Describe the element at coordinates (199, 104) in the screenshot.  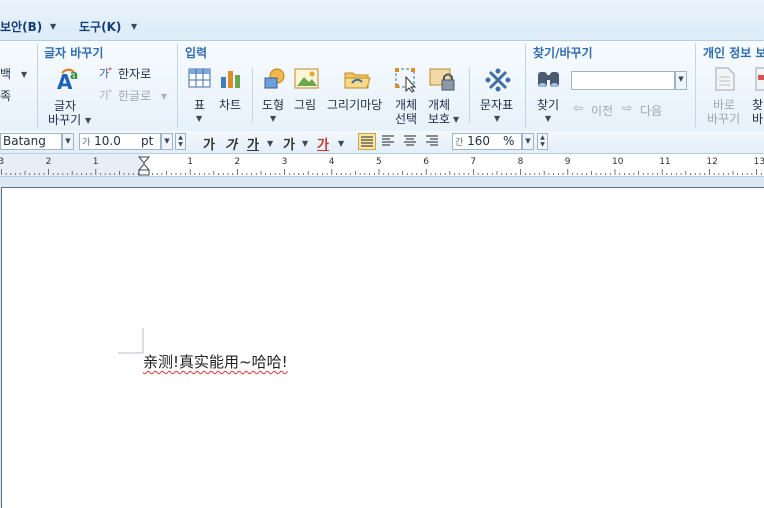
I see `insert-table-button: 표` at that location.